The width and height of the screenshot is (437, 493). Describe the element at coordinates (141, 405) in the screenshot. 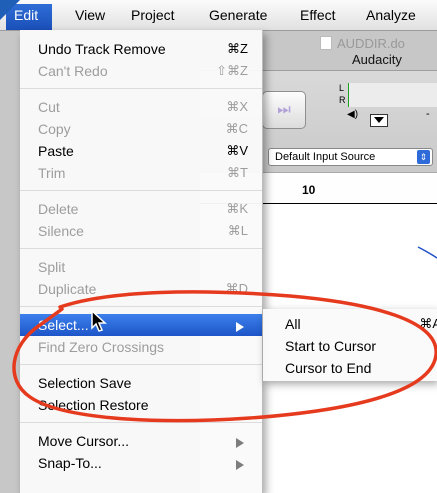

I see `menu-item-selection-restore: Selection Restore` at that location.